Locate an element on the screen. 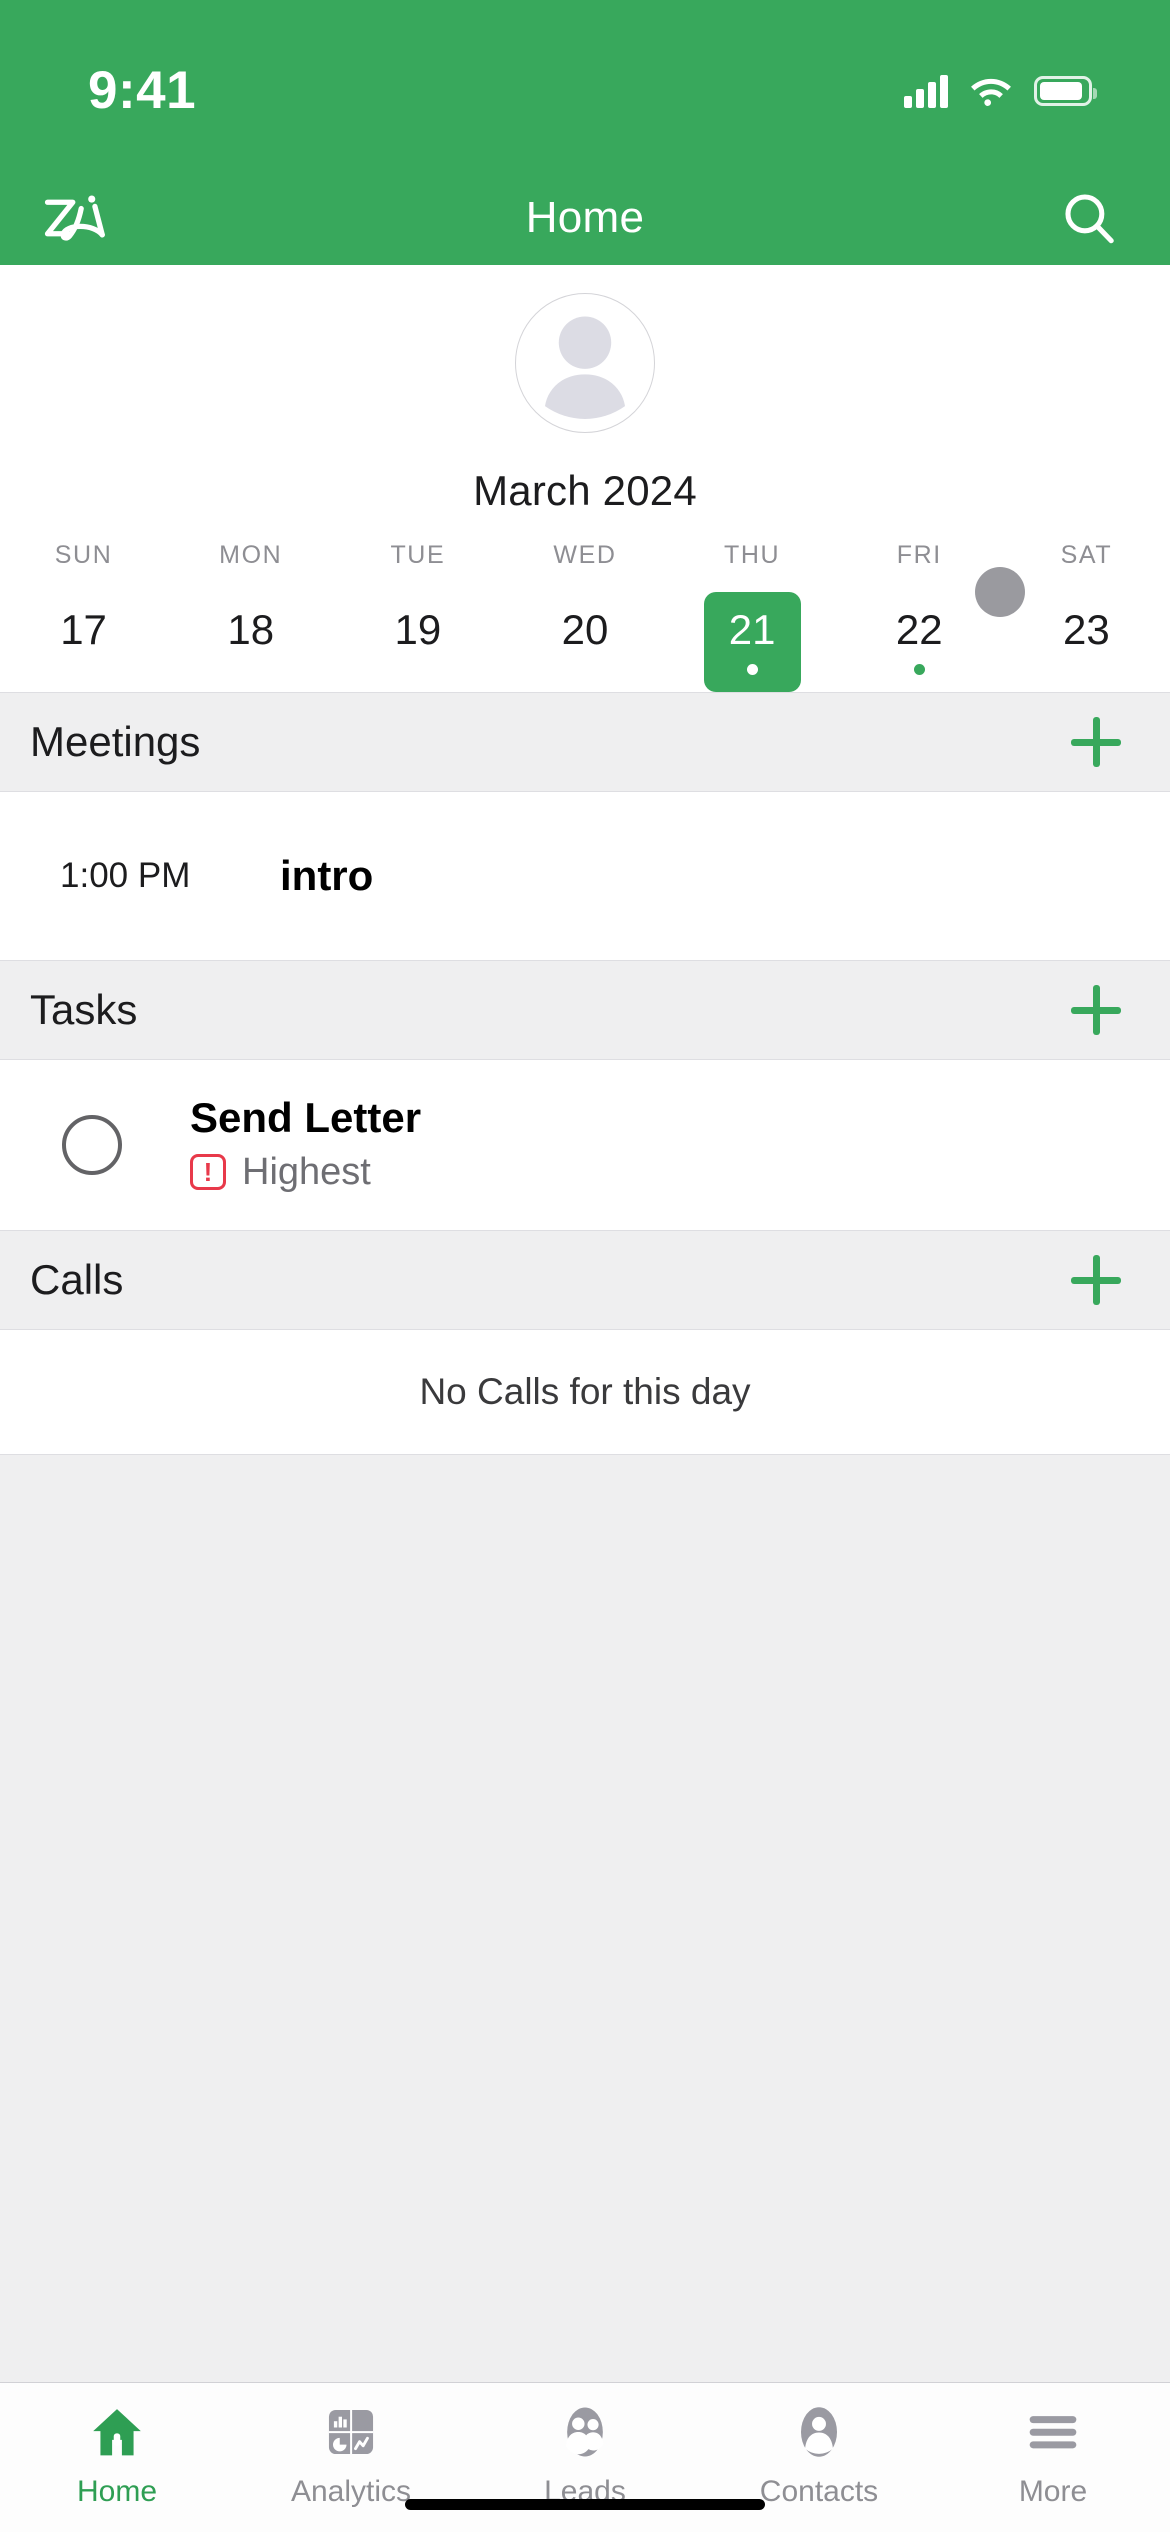 This screenshot has width=1170, height=2532. tasks-title: Tasks is located at coordinates (84, 1009).